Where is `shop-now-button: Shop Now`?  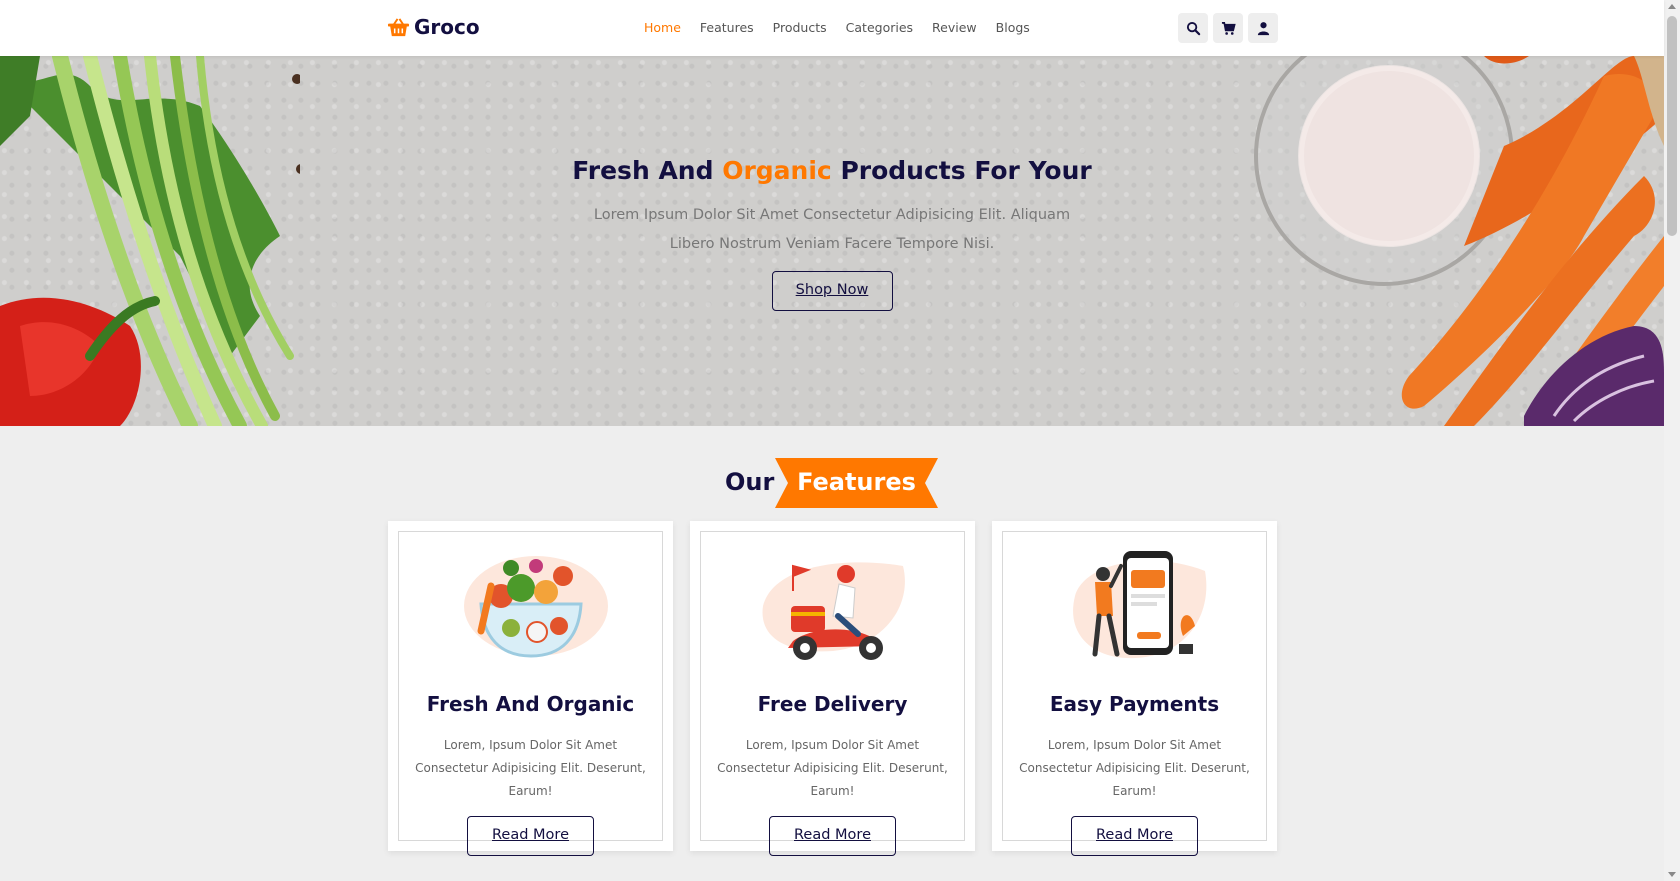
shop-now-button: Shop Now is located at coordinates (832, 291).